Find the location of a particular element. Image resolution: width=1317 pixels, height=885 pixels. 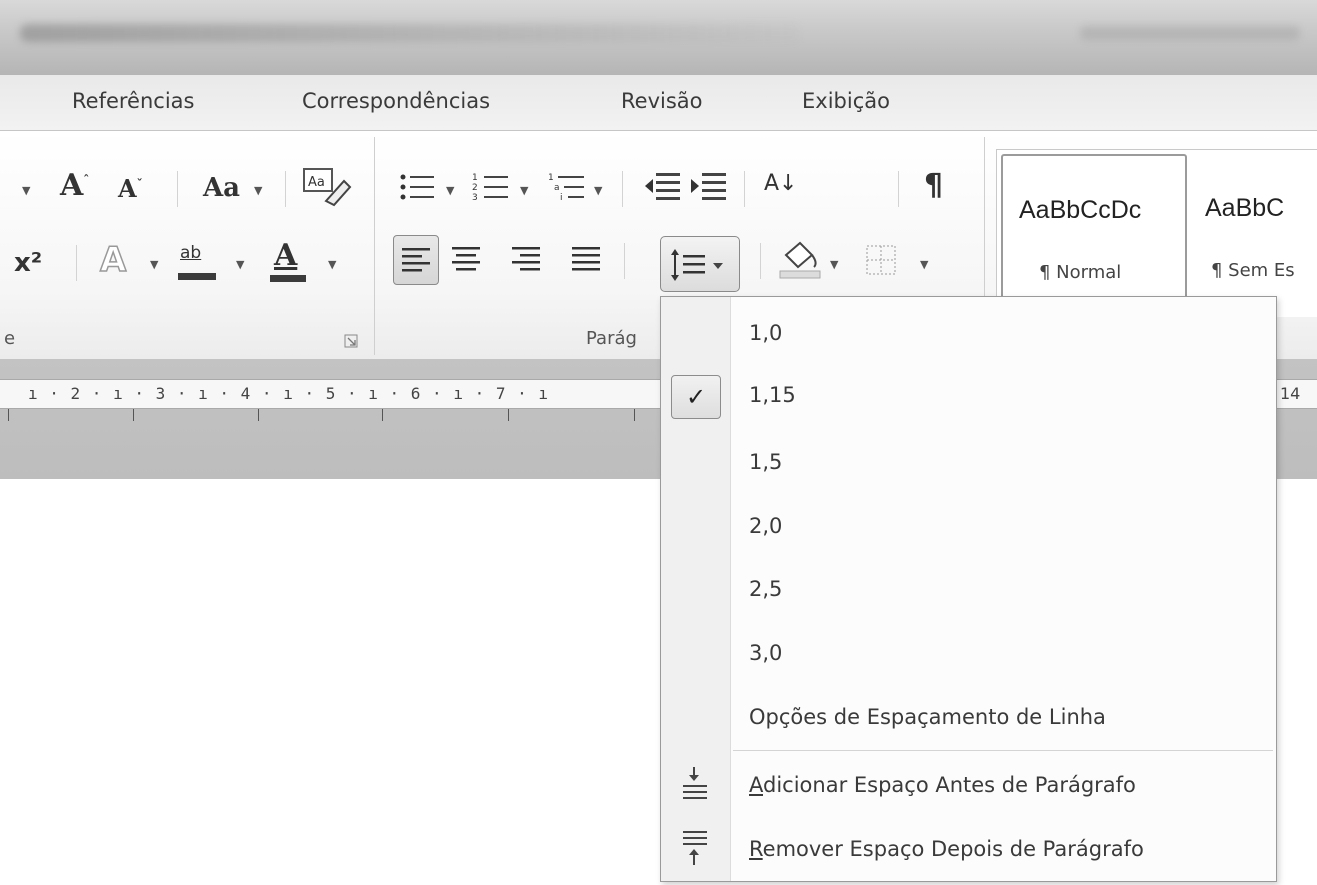

menu-item-spacing-1-5: 1,5 is located at coordinates (968, 462).